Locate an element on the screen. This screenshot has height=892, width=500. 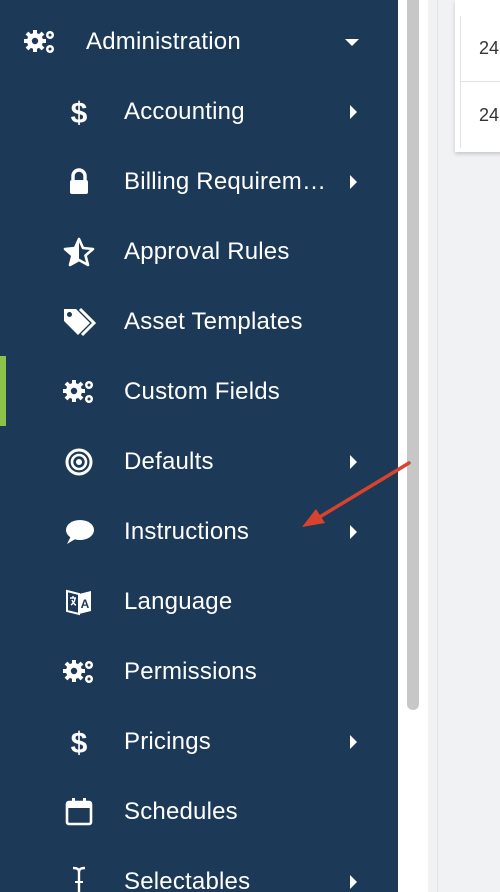
sidebar-item-label: Pricings is located at coordinates (167, 741).